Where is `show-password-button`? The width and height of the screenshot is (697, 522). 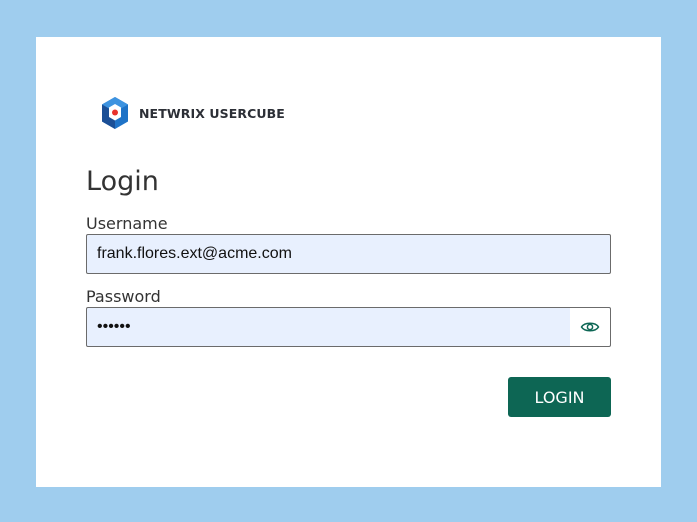 show-password-button is located at coordinates (590, 327).